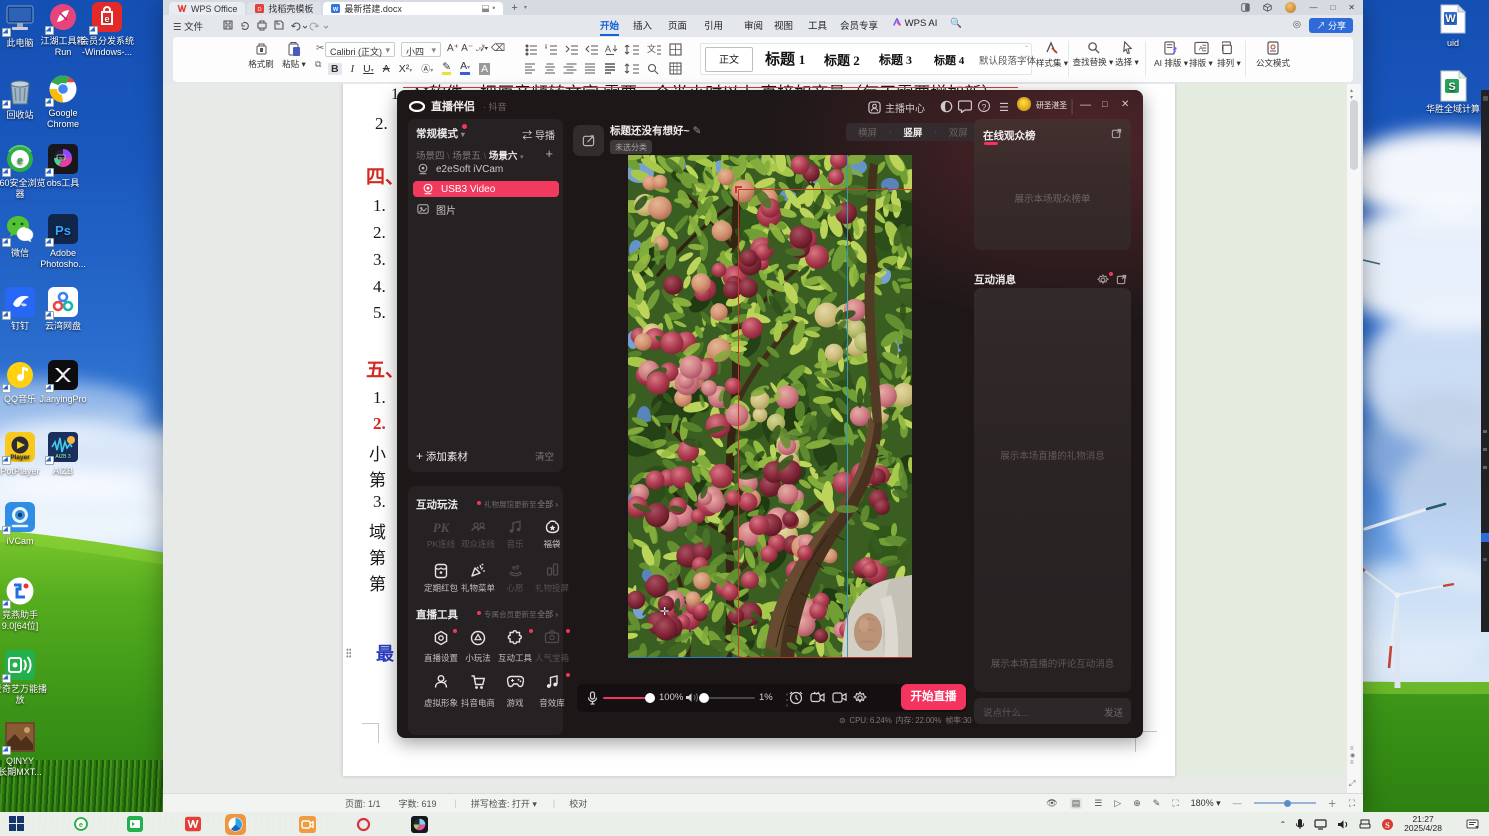 This screenshot has width=1489, height=836. Describe the element at coordinates (61, 158) in the screenshot. I see `svg-text: OBS` at that location.